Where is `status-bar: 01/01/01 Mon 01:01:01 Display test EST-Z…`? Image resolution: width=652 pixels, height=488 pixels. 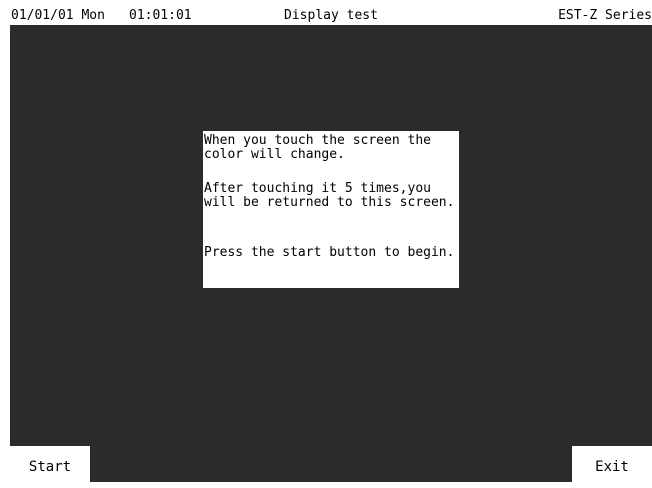 status-bar: 01/01/01 Mon 01:01:01 Display test EST-Z… is located at coordinates (331, 16).